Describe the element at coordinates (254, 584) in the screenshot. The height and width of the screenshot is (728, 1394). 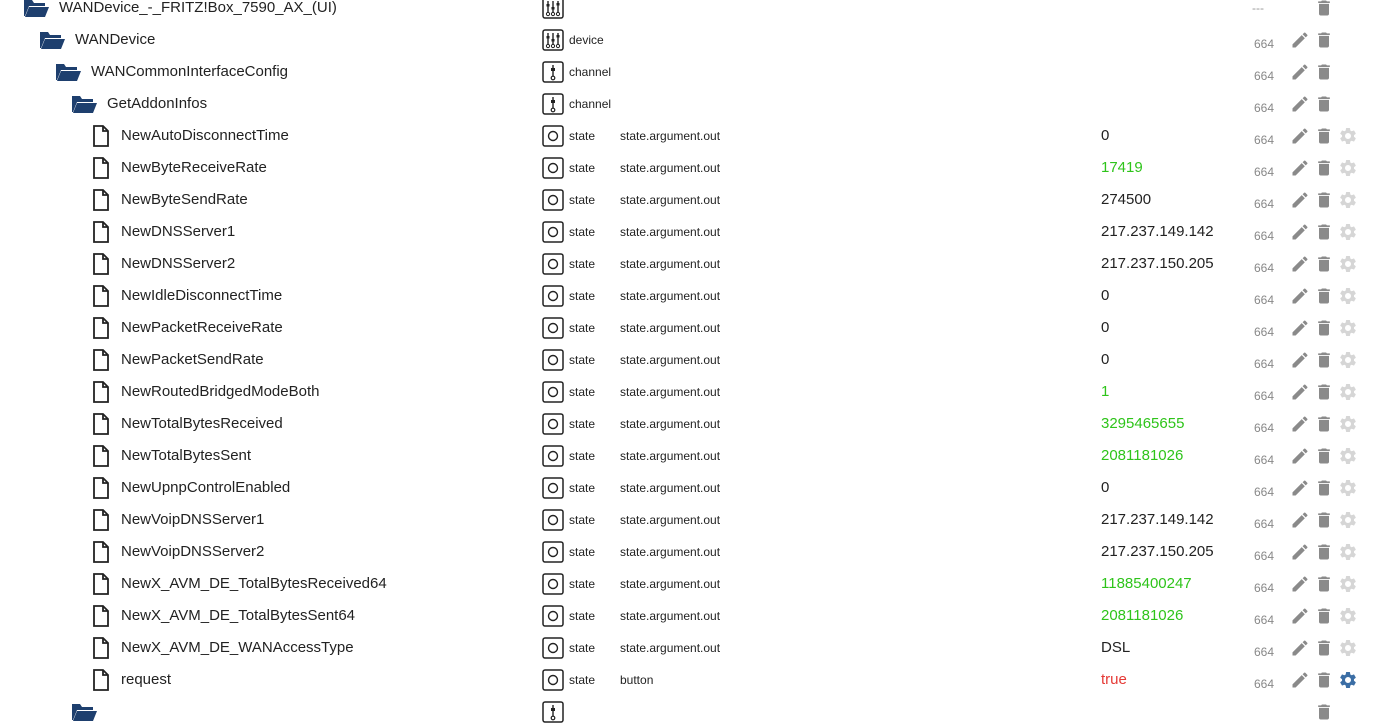
I see `object-name: NewX_AVM_DE_TotalBytesReceived64` at that location.